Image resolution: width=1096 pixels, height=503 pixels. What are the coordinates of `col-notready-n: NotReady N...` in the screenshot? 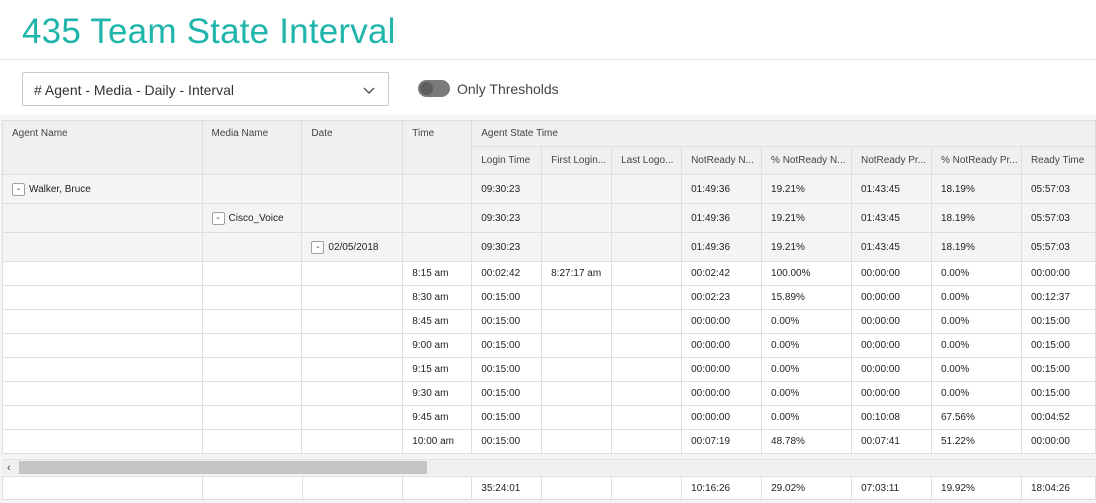 It's located at (722, 160).